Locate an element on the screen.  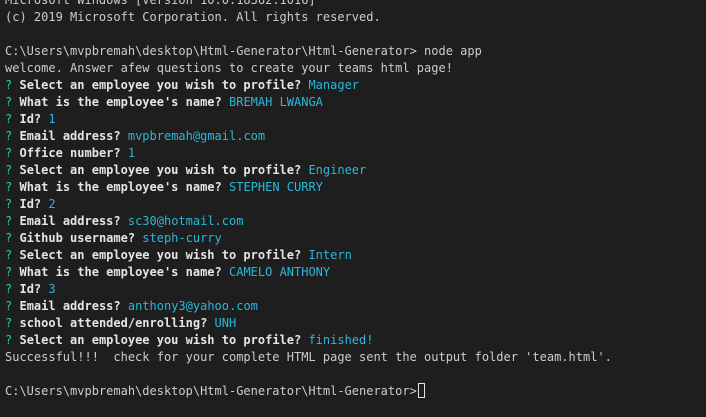
question-prompt: school attended/enrolling? is located at coordinates (113, 323).